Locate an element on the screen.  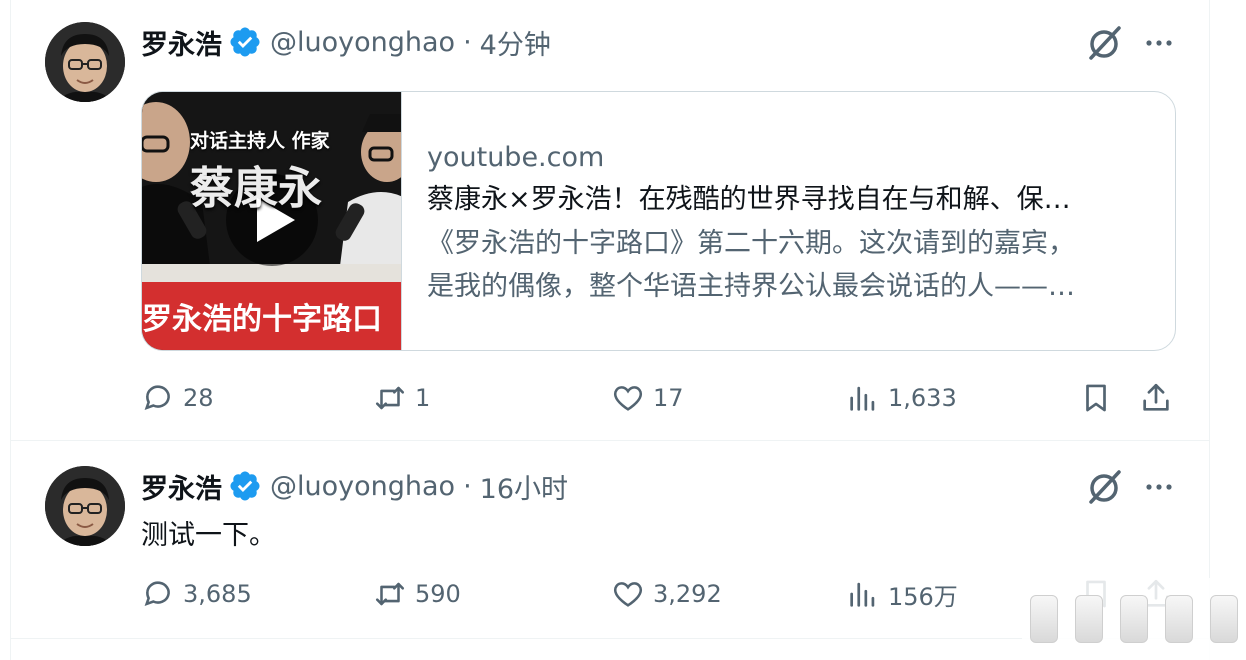
overlay-controls is located at coordinates (1134, 619).